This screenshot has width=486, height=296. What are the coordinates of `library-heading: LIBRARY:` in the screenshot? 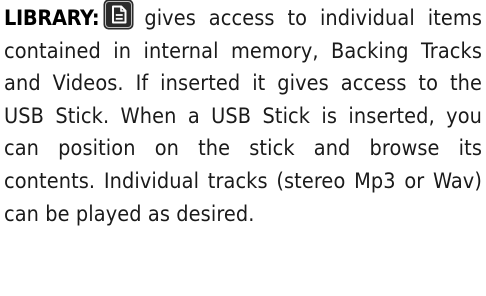 It's located at (52, 18).